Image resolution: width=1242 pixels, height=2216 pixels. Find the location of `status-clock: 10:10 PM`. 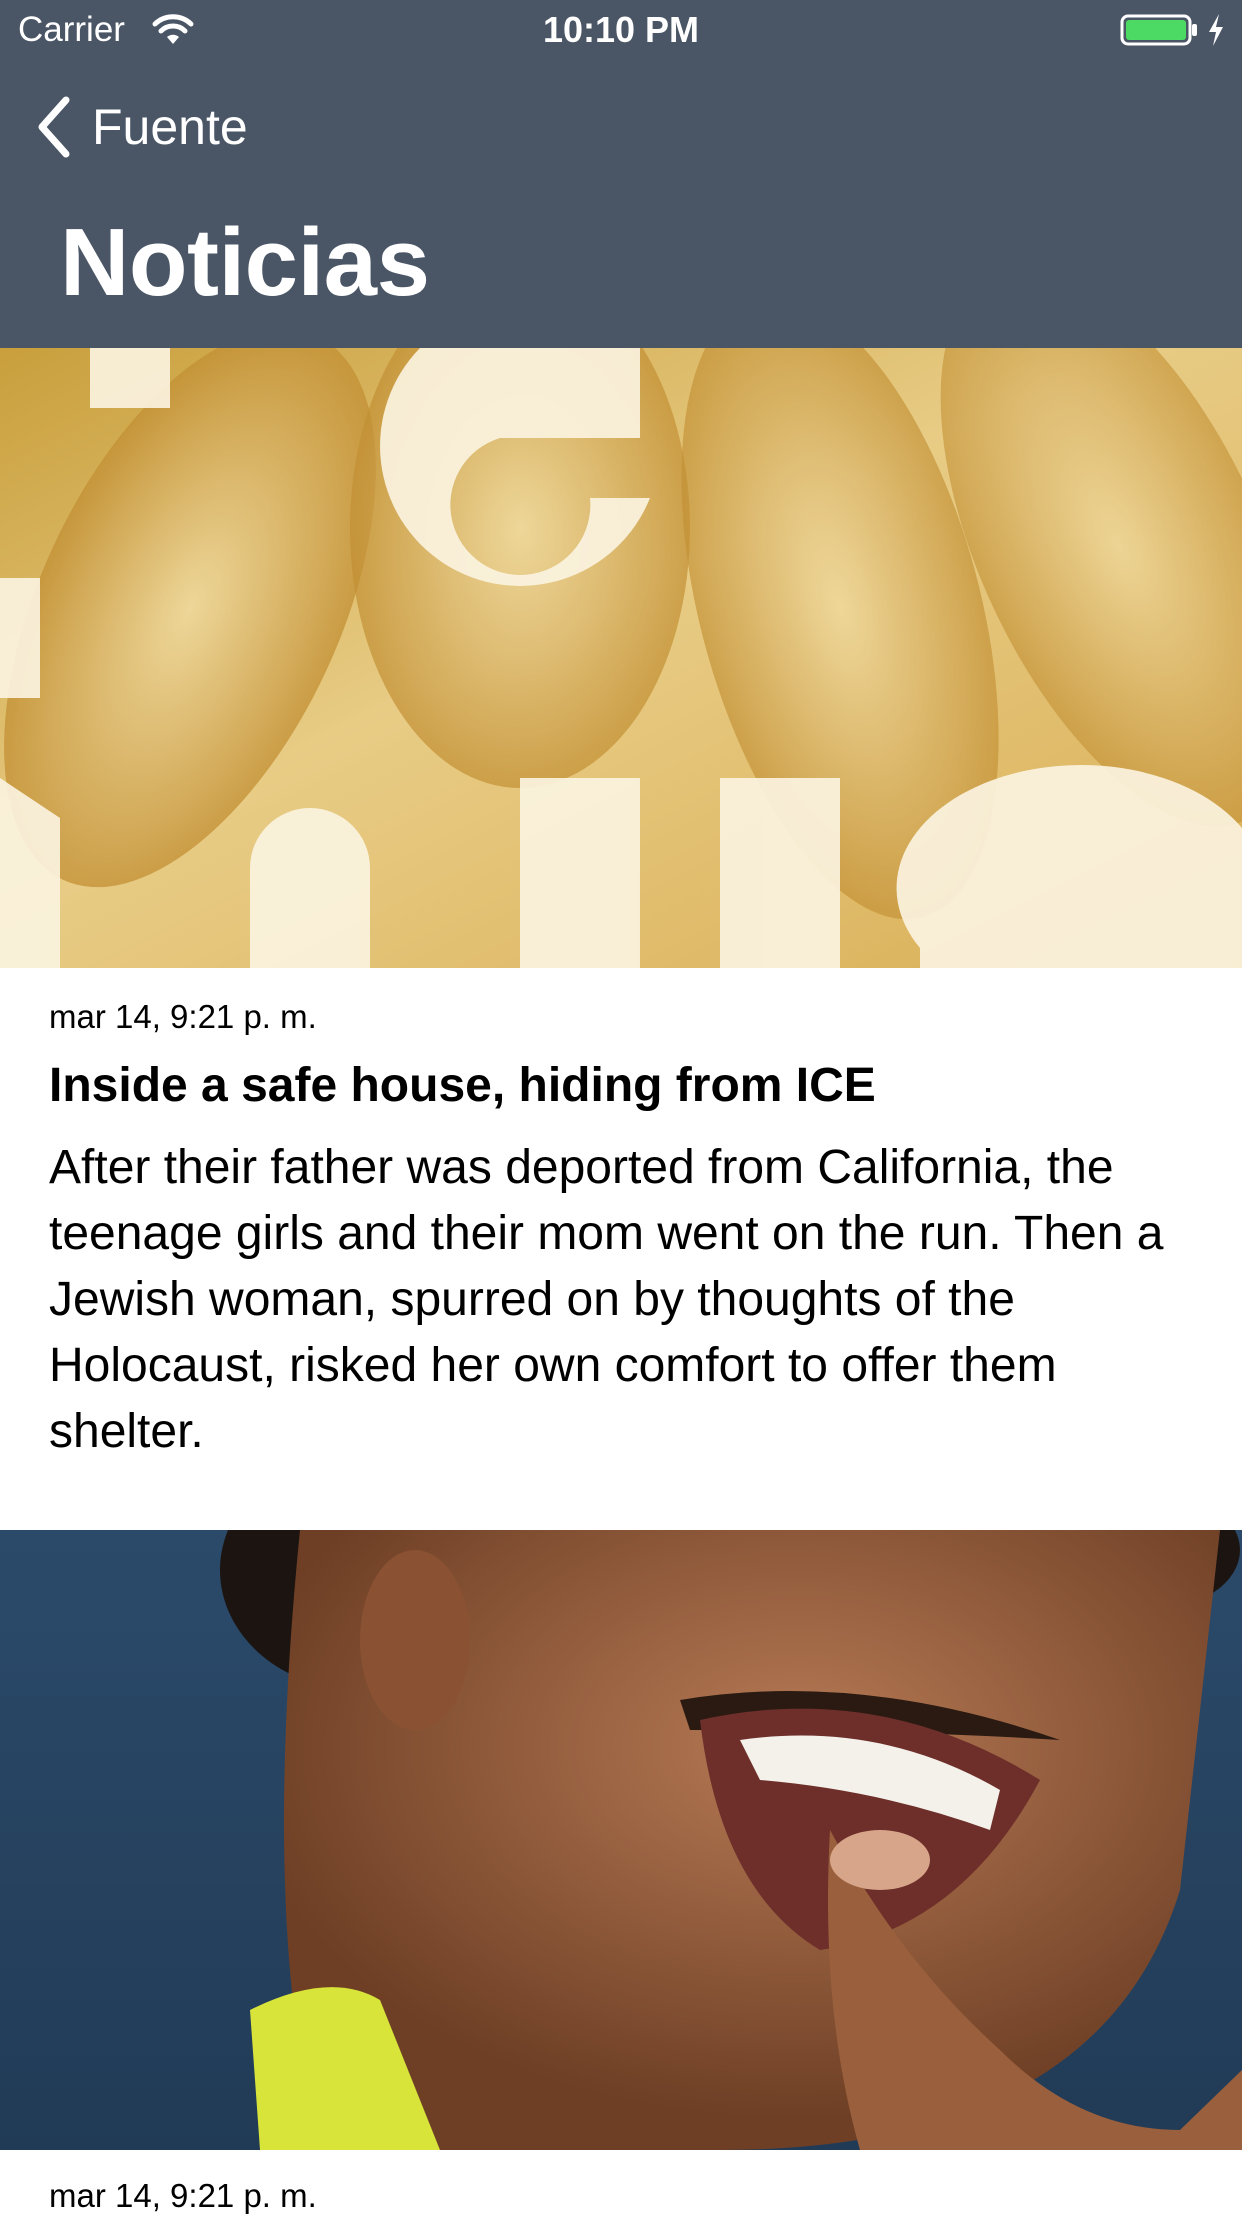

status-clock: 10:10 PM is located at coordinates (621, 29).